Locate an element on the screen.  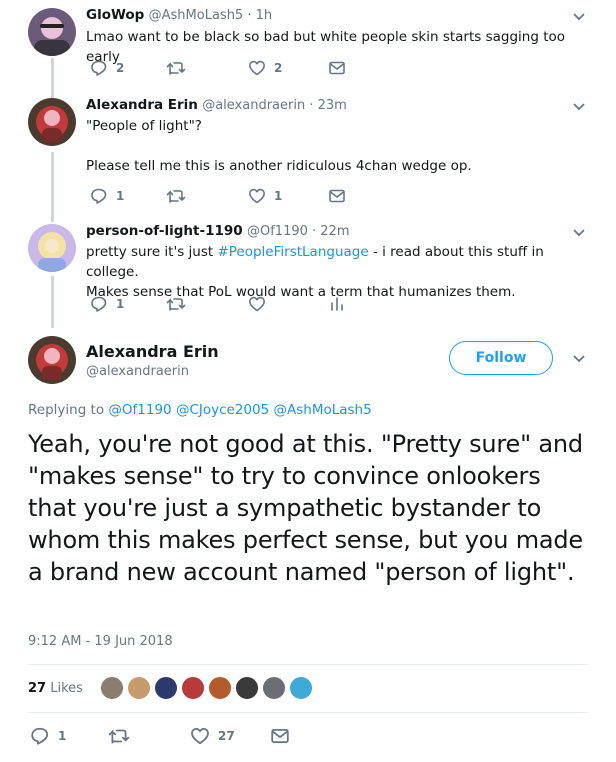
follow-button: Follow is located at coordinates (501, 358).